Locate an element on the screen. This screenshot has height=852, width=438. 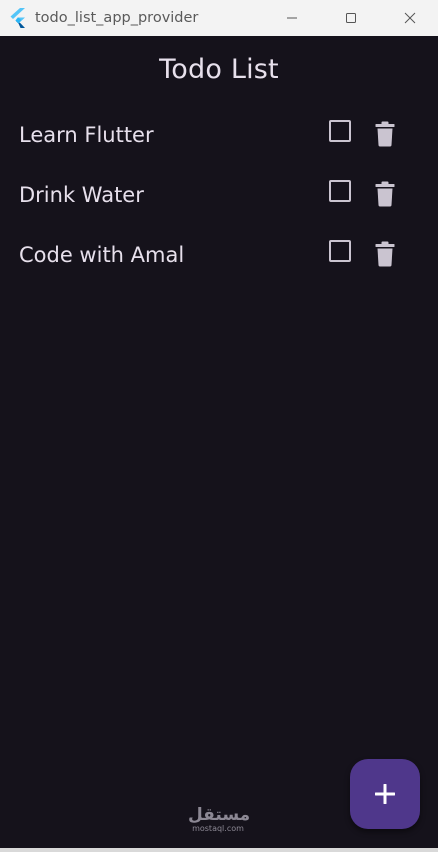
todo-item: Code with Amal is located at coordinates (219, 258).